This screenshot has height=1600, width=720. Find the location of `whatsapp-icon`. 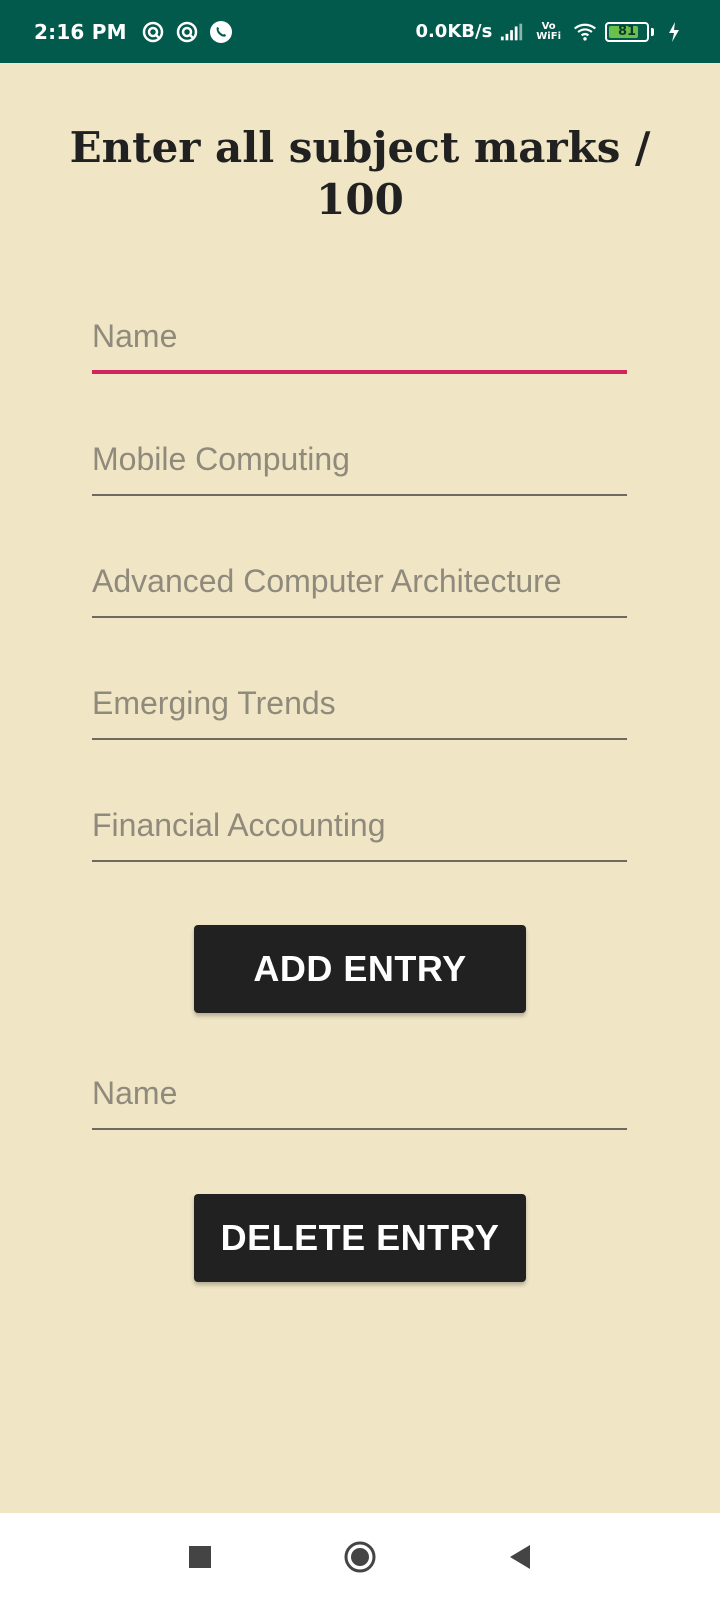

whatsapp-icon is located at coordinates (221, 32).